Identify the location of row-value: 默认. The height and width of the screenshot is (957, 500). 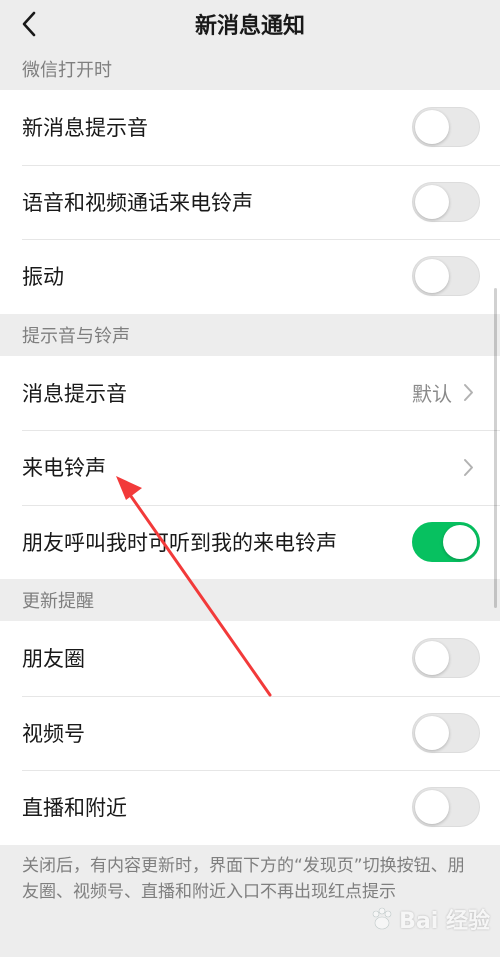
(432, 394).